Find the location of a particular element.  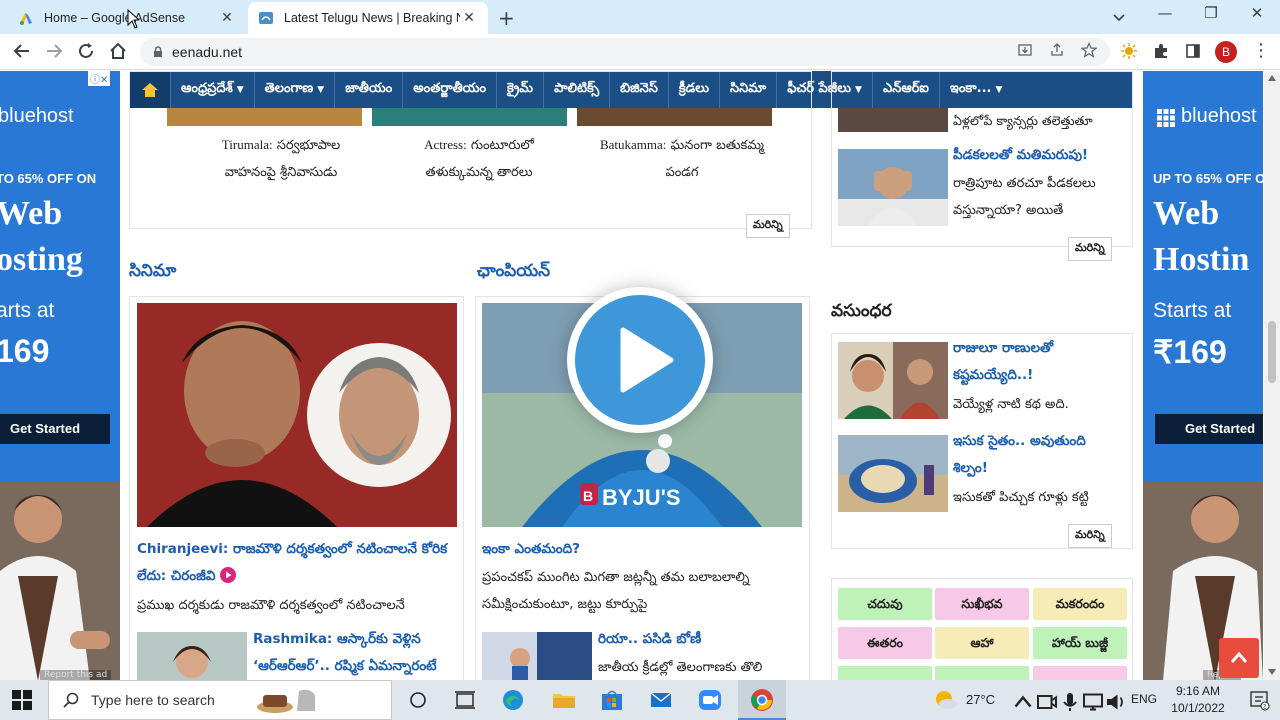

ad-starts-at: Starts at is located at coordinates (1192, 310).